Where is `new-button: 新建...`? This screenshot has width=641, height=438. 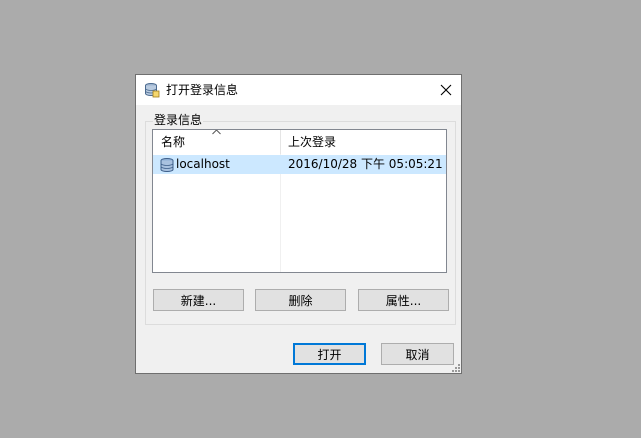
new-button: 新建... is located at coordinates (198, 300).